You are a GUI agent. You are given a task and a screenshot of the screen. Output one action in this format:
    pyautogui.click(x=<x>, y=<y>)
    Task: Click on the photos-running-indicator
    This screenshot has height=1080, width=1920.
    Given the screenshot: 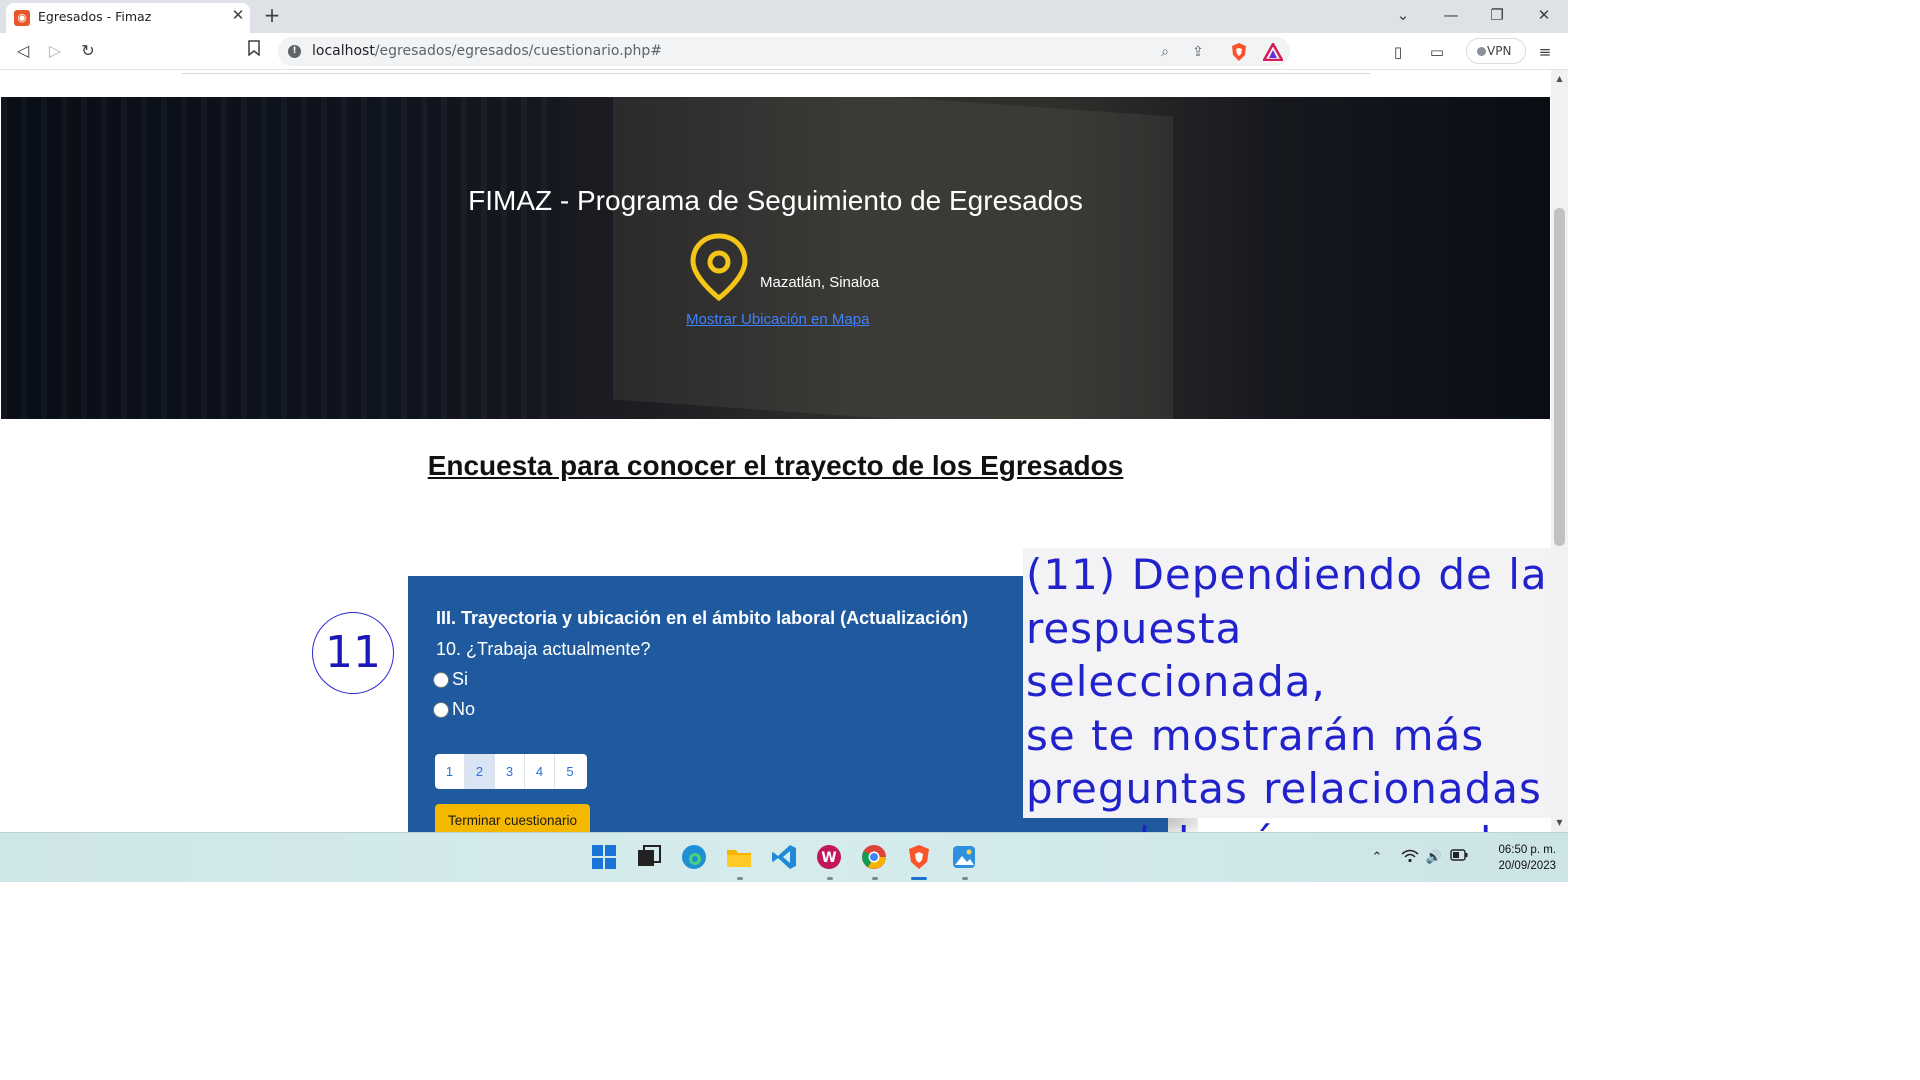 What is the action you would take?
    pyautogui.click(x=965, y=878)
    